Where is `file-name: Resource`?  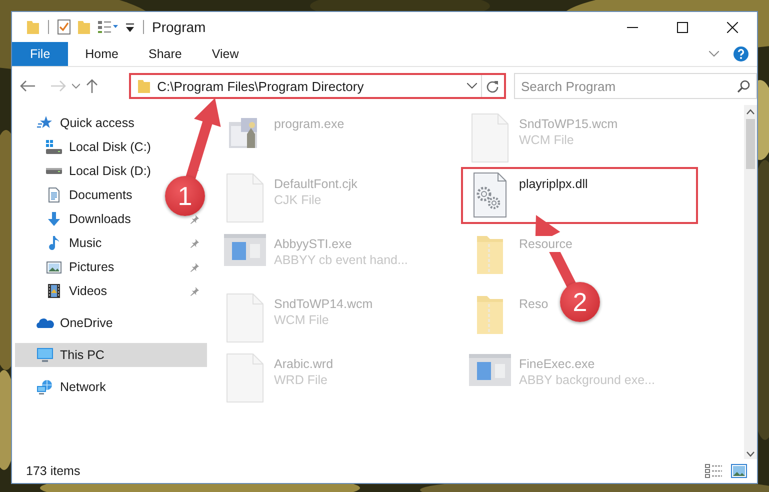
file-name: Resource is located at coordinates (545, 244).